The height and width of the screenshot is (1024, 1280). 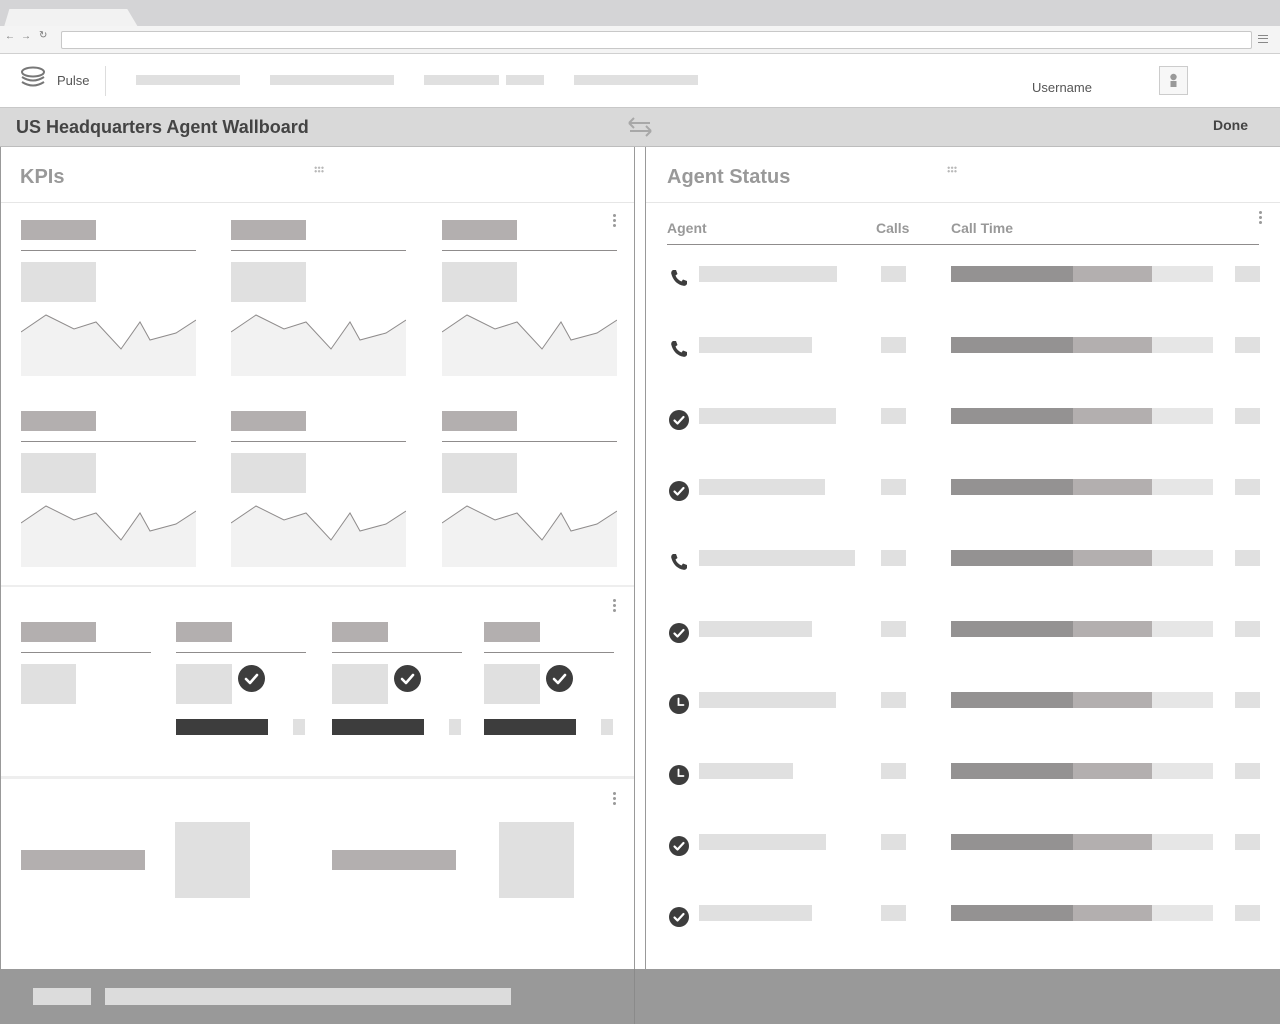 What do you see at coordinates (529, 536) in the screenshot?
I see `sparkline-chart` at bounding box center [529, 536].